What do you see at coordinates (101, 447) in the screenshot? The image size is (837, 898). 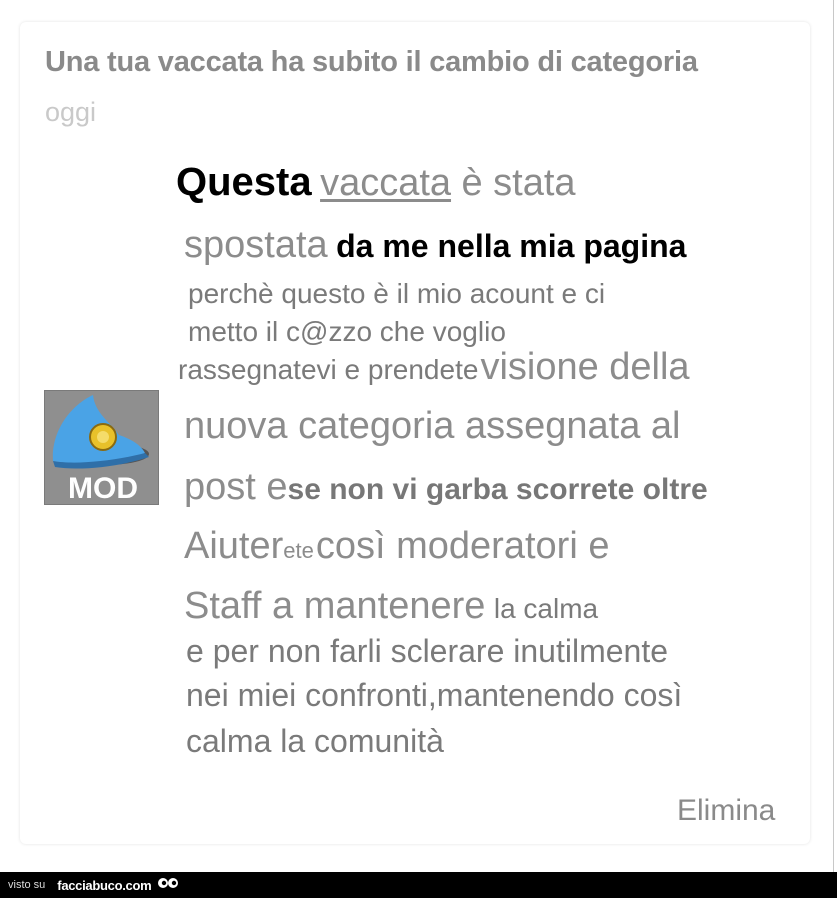 I see `police-cap-icon: MOD` at bounding box center [101, 447].